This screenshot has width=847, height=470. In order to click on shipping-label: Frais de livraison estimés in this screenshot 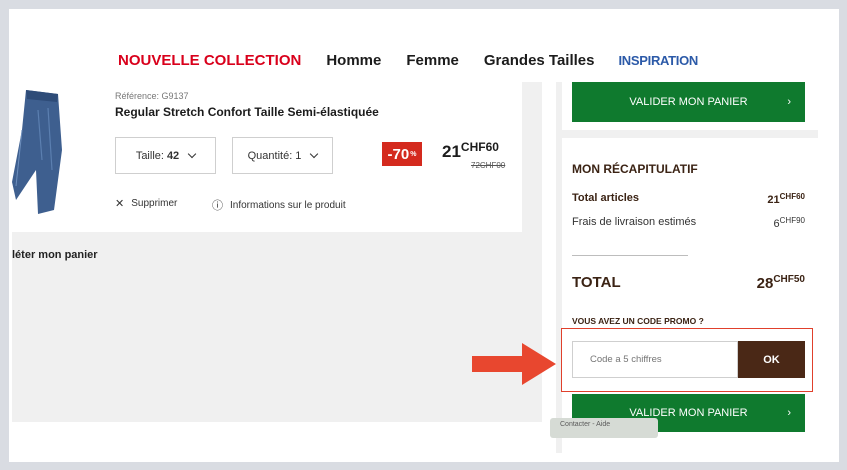, I will do `click(634, 222)`.